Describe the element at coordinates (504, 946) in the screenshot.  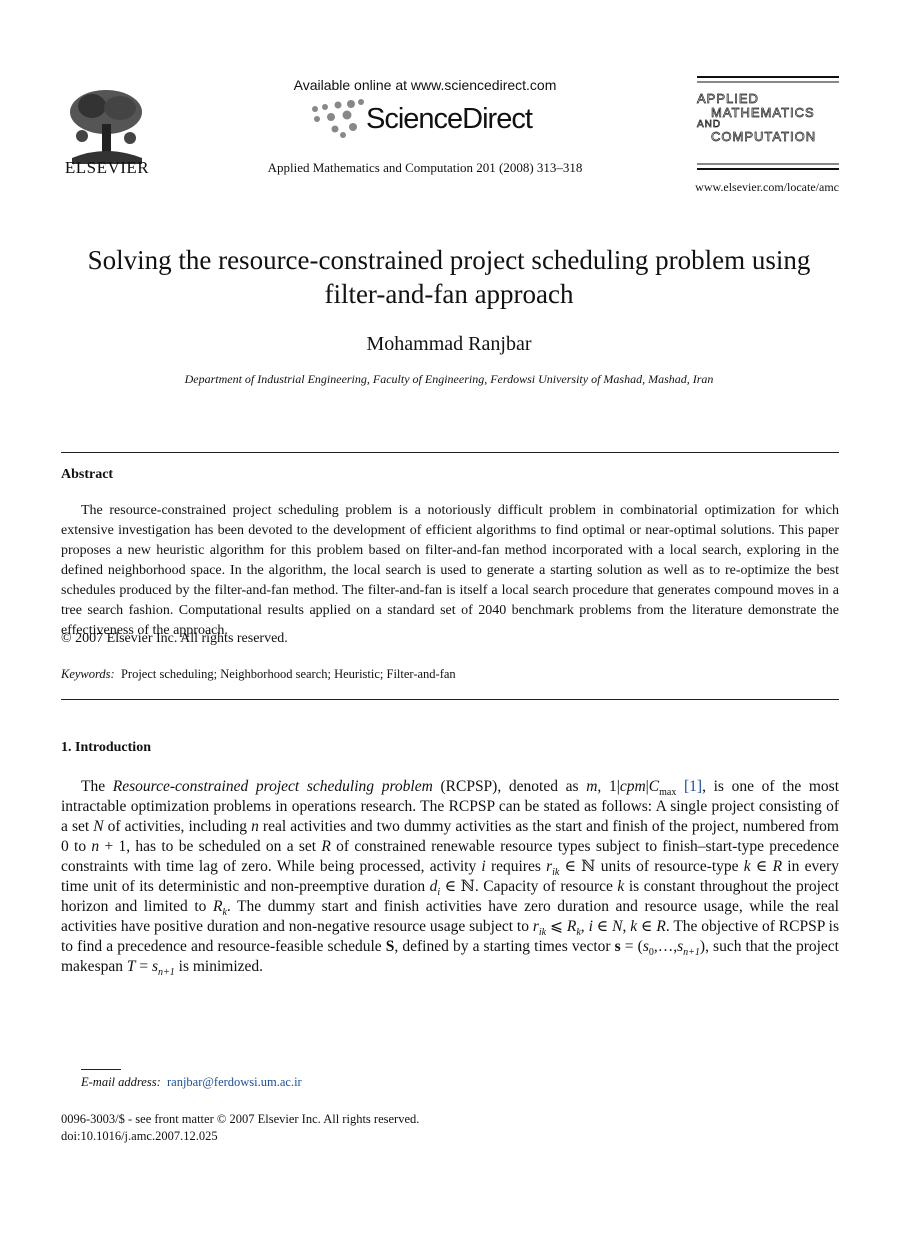
I see `text: , defined by a starting times vector` at that location.